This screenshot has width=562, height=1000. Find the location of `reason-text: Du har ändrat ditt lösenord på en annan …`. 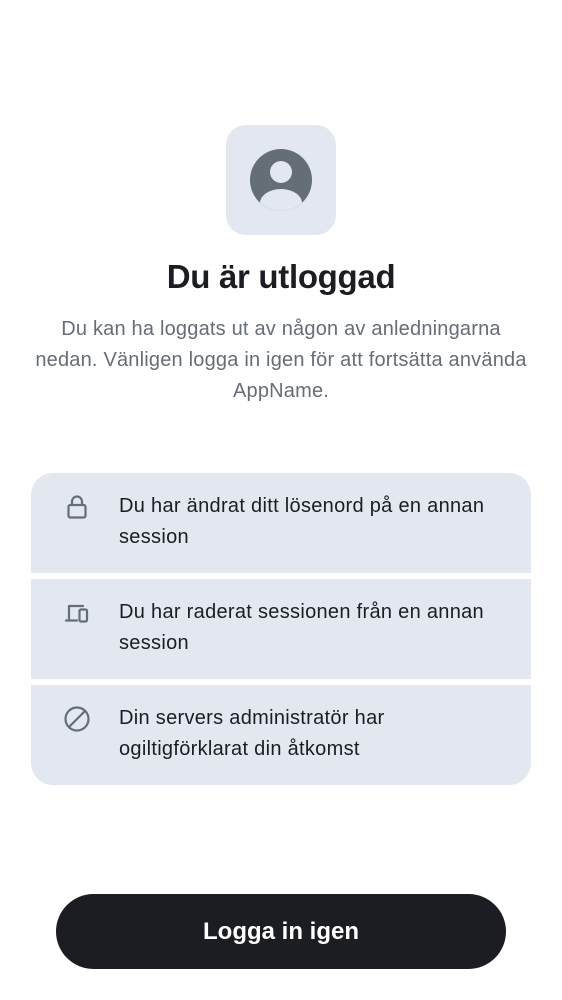

reason-text: Du har ändrat ditt lösenord på en annan … is located at coordinates (302, 521).